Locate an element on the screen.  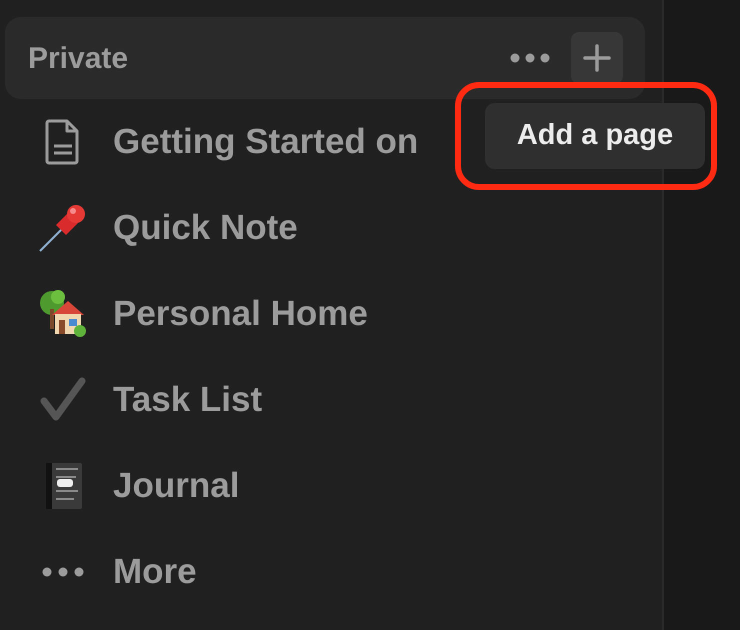
item-label: Task List is located at coordinates (187, 399).